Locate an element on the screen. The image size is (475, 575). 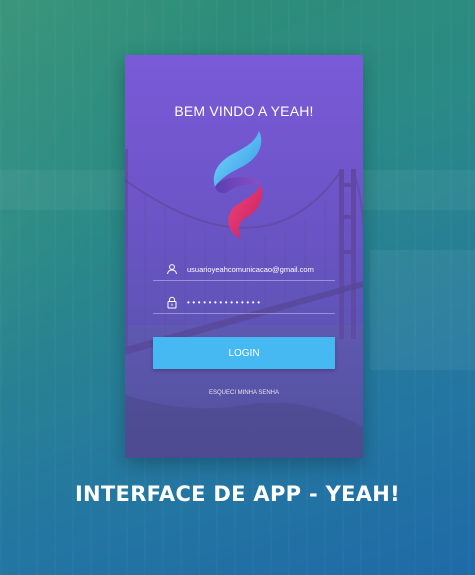
password-input: •••••••••••••• is located at coordinates (225, 302).